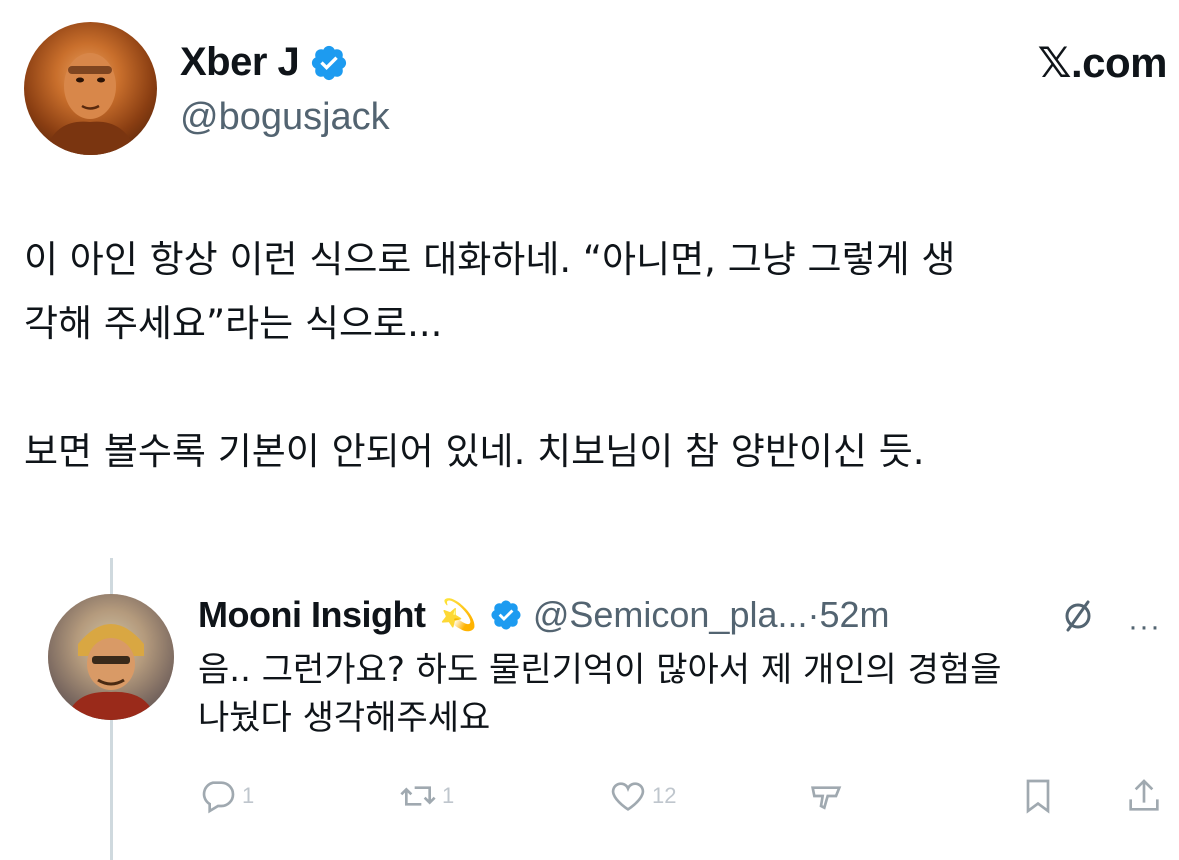 The width and height of the screenshot is (1179, 860). I want to click on reply-icon, so click(218, 797).